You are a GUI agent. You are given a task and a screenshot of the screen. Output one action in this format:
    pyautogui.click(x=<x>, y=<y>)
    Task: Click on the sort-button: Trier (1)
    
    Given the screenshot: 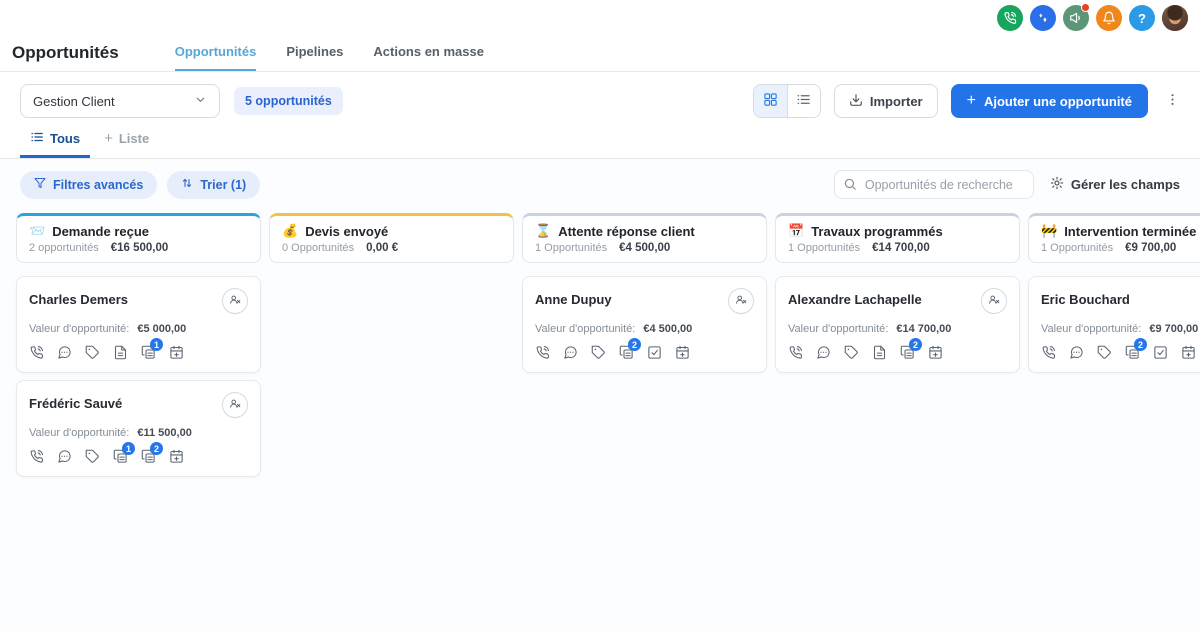 What is the action you would take?
    pyautogui.click(x=214, y=184)
    